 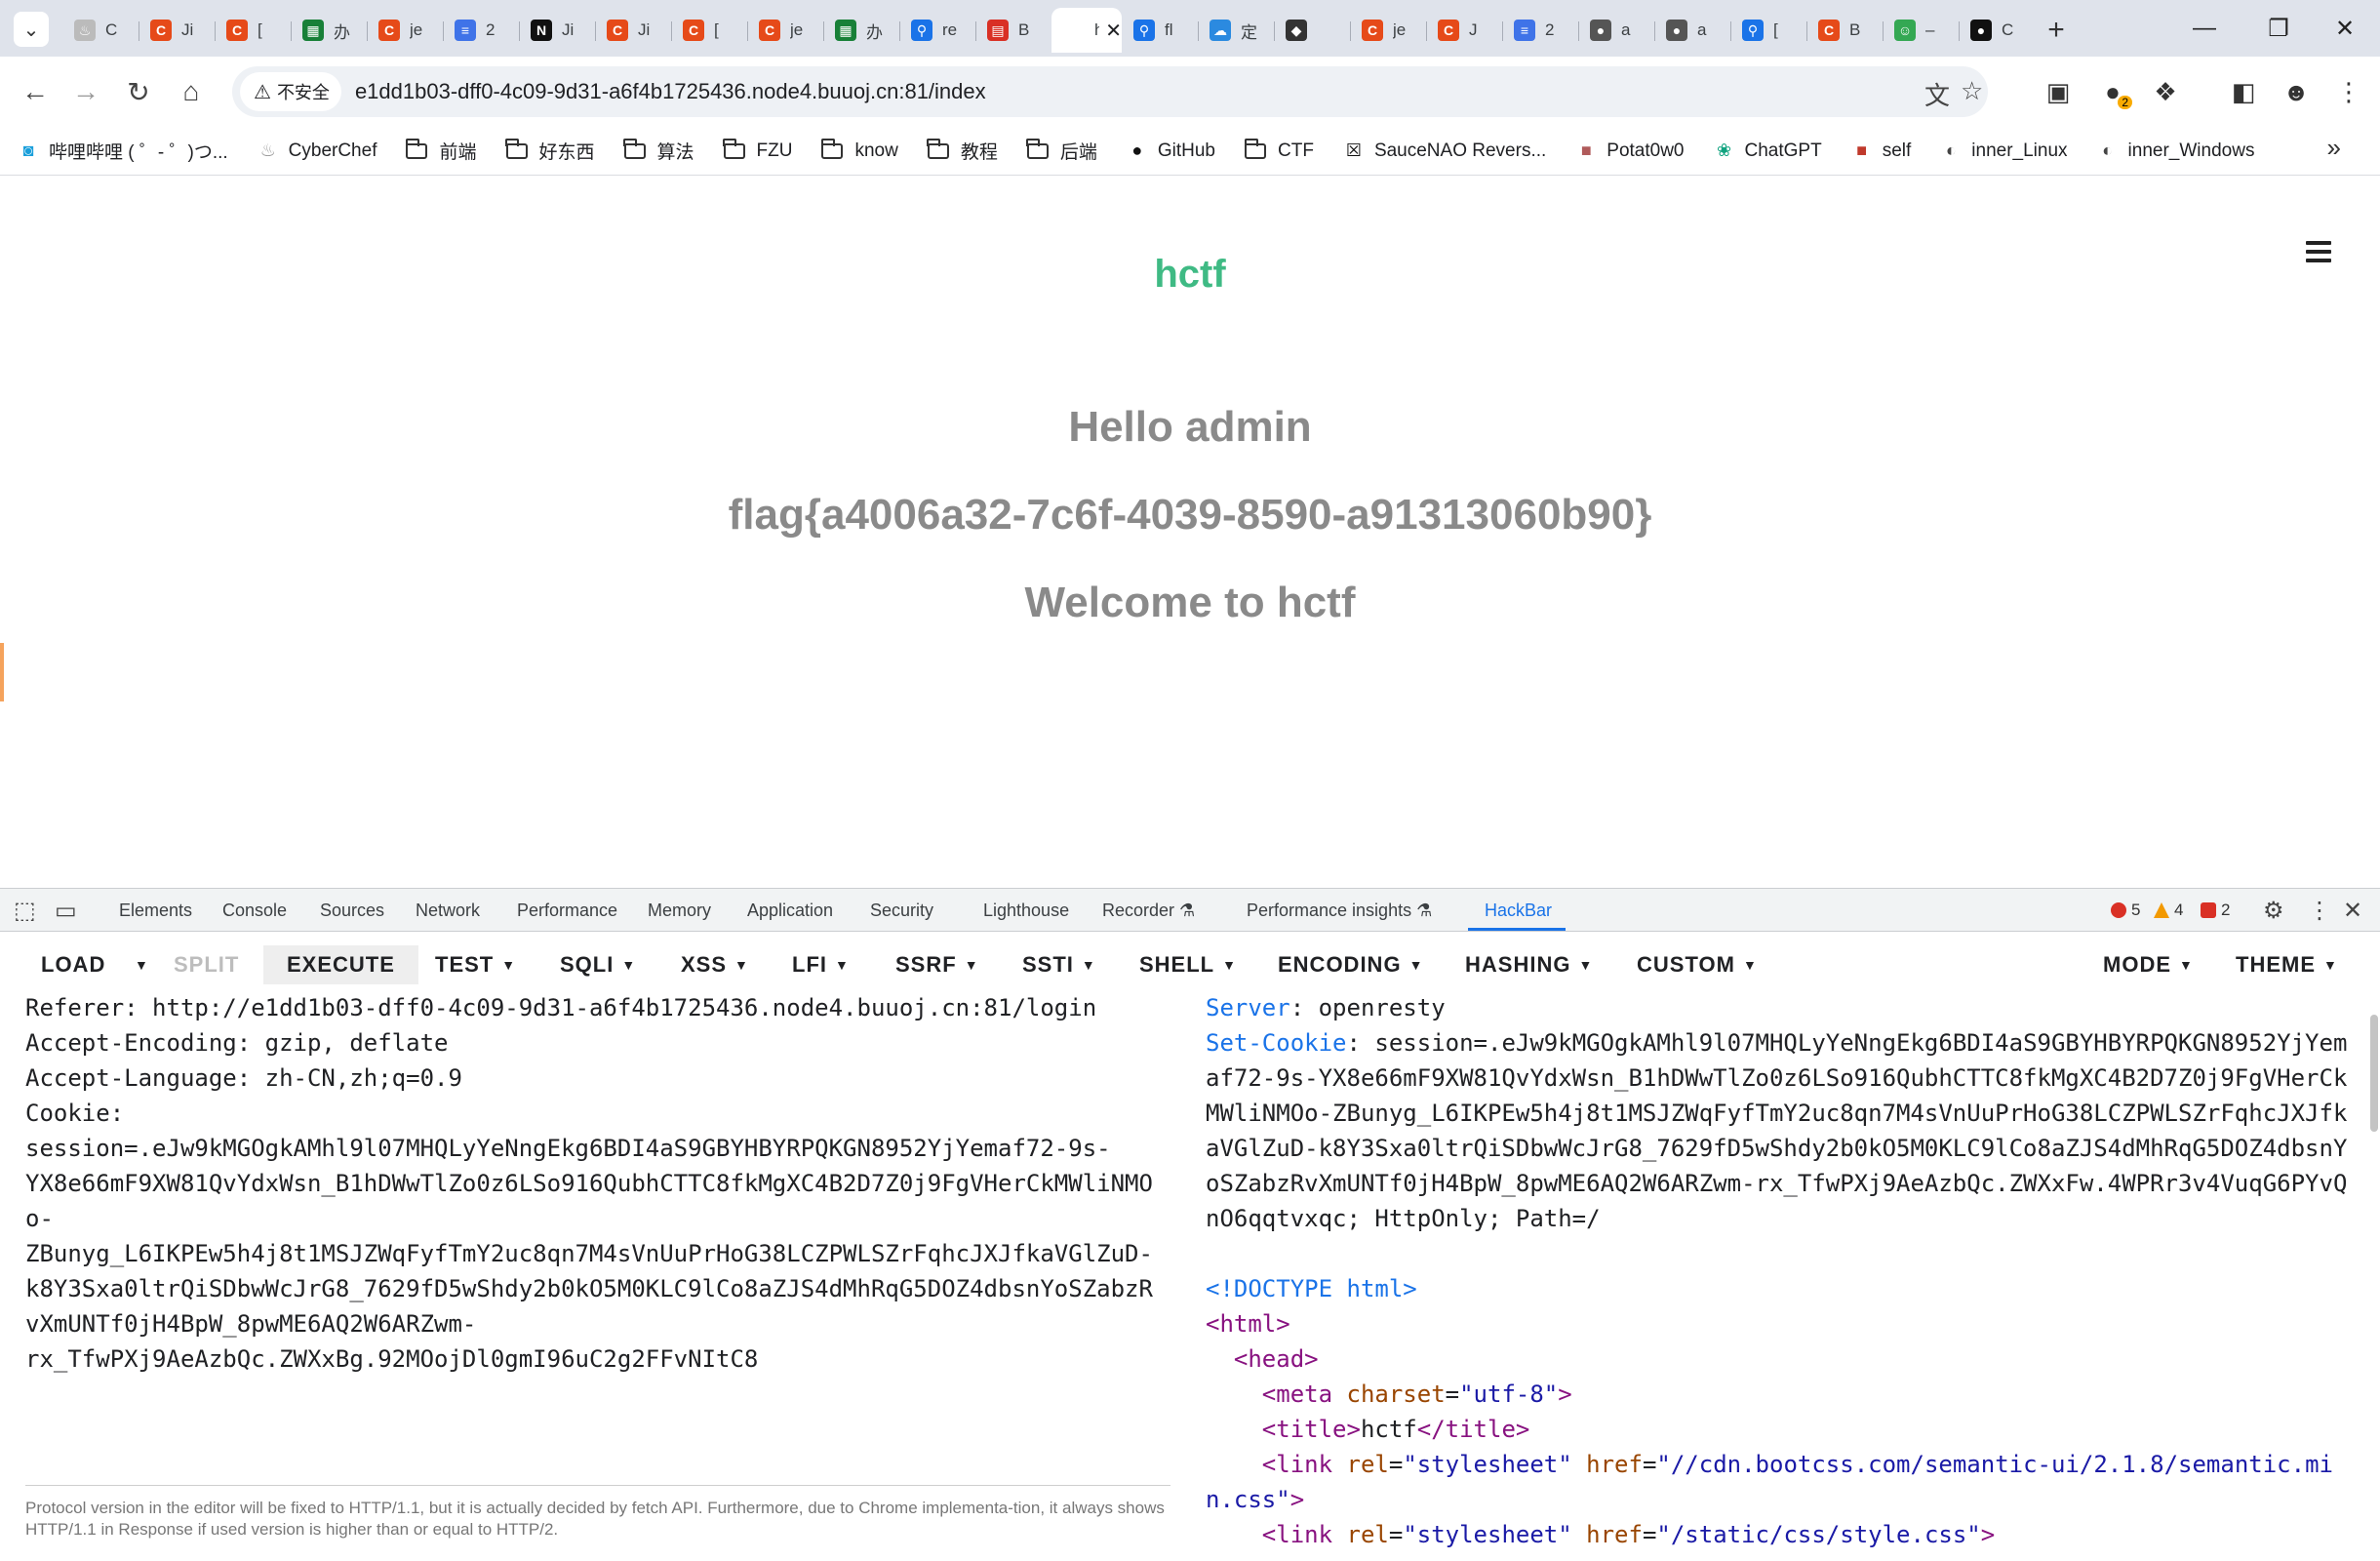 I want to click on side-panel-icon: ◧, so click(x=2243, y=91).